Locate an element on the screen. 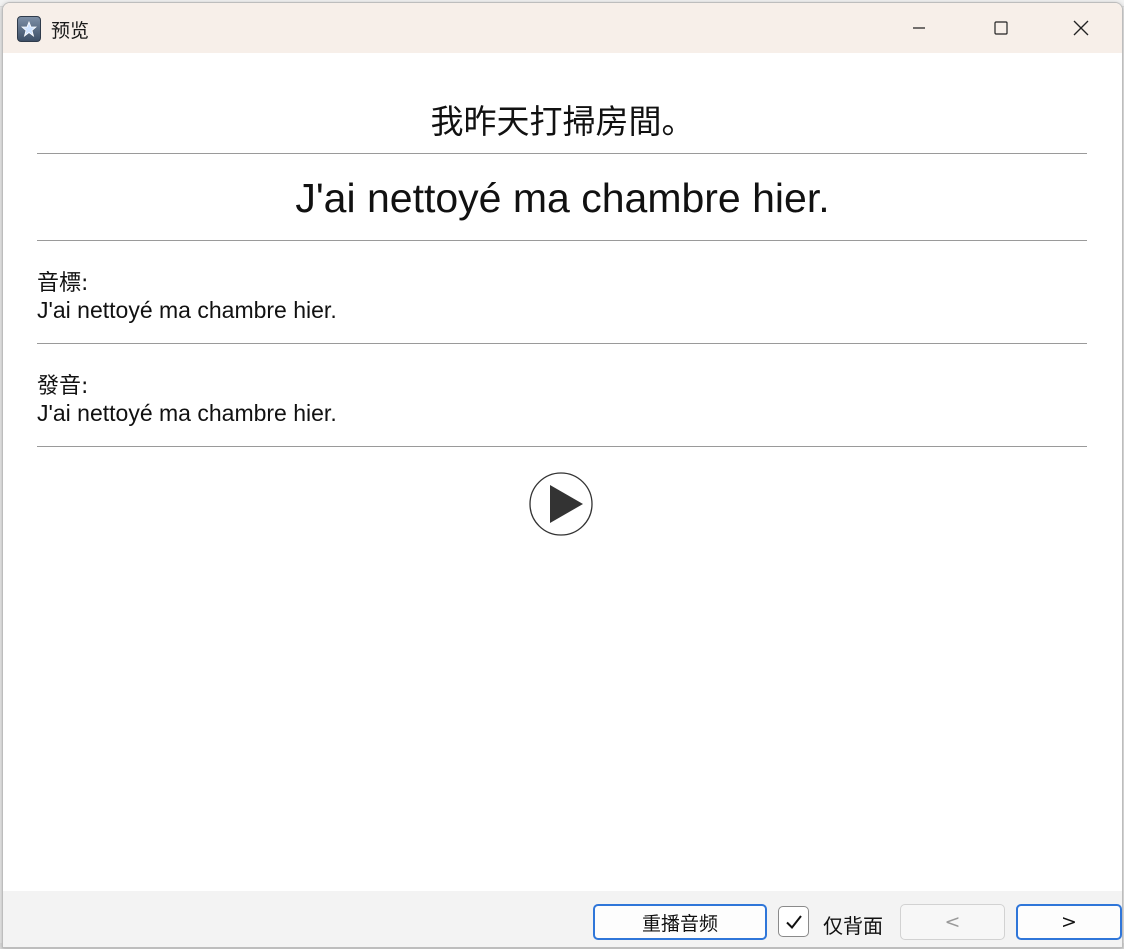  minimize-icon is located at coordinates (919, 28).